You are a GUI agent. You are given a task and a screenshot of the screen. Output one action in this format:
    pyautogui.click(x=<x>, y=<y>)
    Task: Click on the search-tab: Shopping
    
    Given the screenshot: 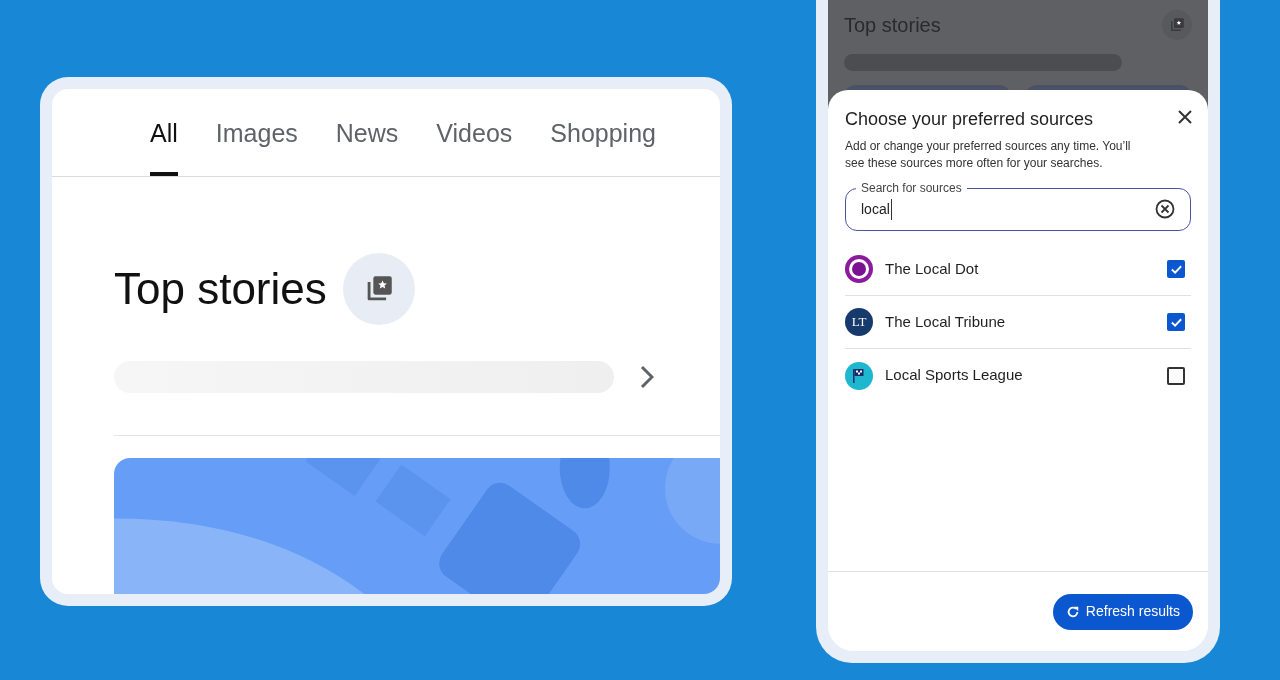 What is the action you would take?
    pyautogui.click(x=603, y=145)
    